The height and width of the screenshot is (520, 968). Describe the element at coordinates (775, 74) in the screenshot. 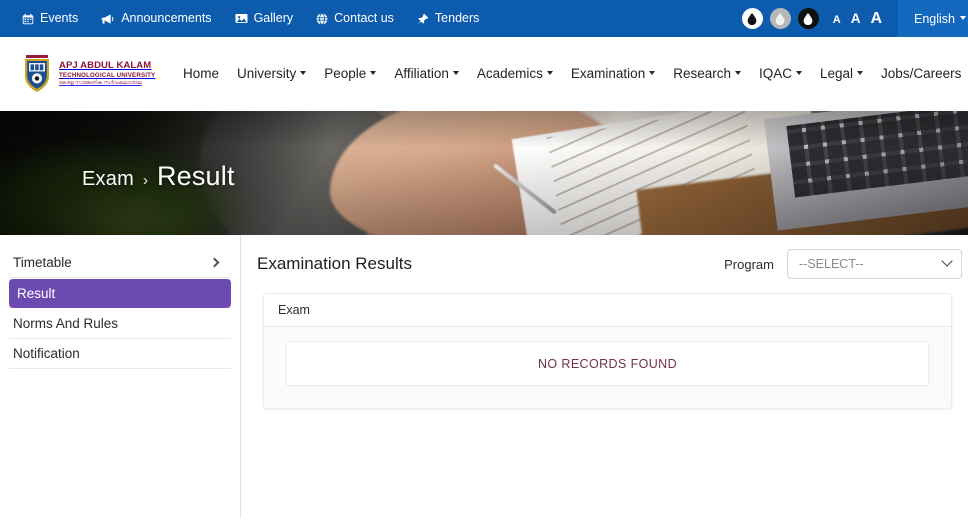

I see `nav-item-label: IQAC` at that location.